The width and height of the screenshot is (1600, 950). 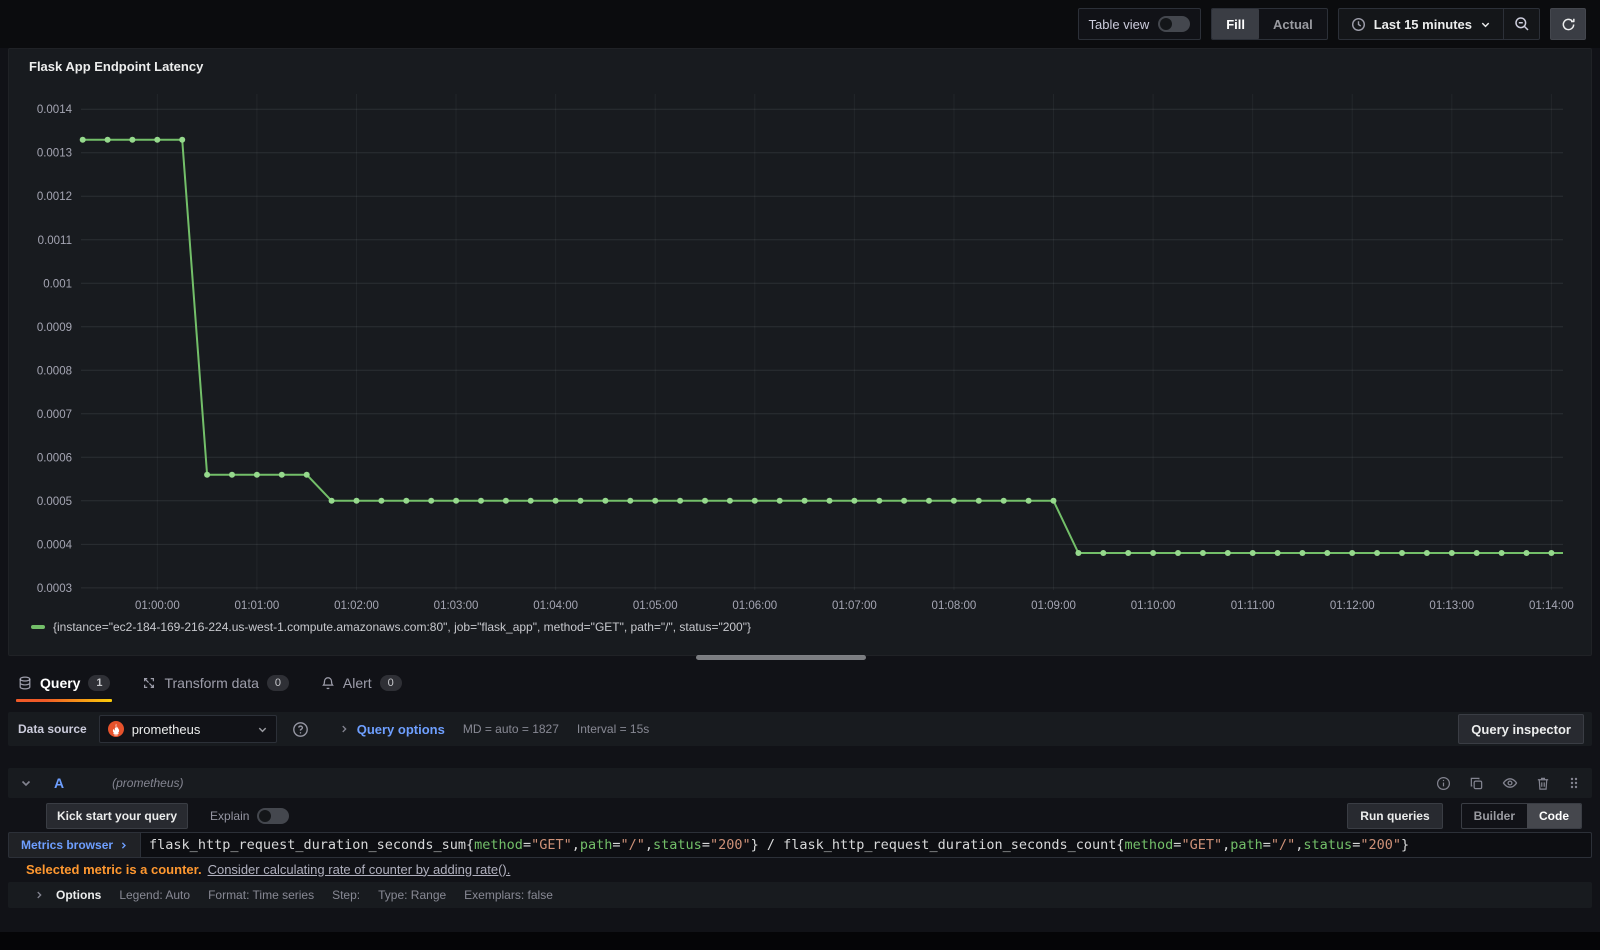 I want to click on fill-button: Fill, so click(x=1235, y=24).